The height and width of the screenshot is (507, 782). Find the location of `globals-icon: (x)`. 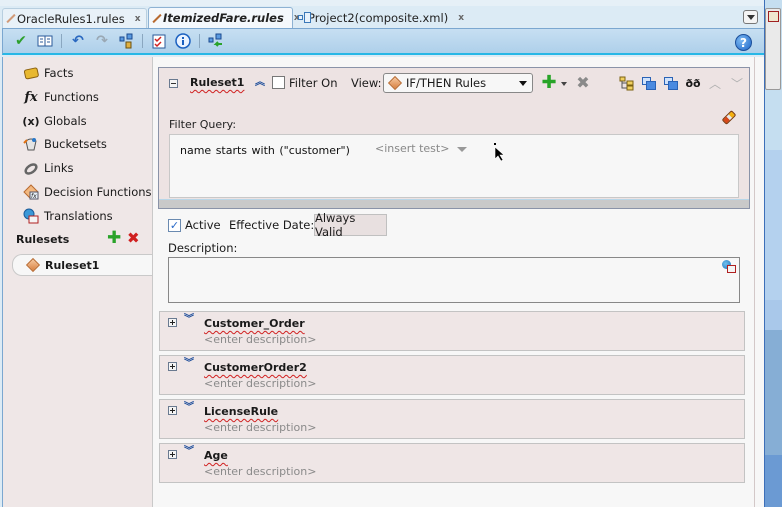

globals-icon: (x) is located at coordinates (31, 121).